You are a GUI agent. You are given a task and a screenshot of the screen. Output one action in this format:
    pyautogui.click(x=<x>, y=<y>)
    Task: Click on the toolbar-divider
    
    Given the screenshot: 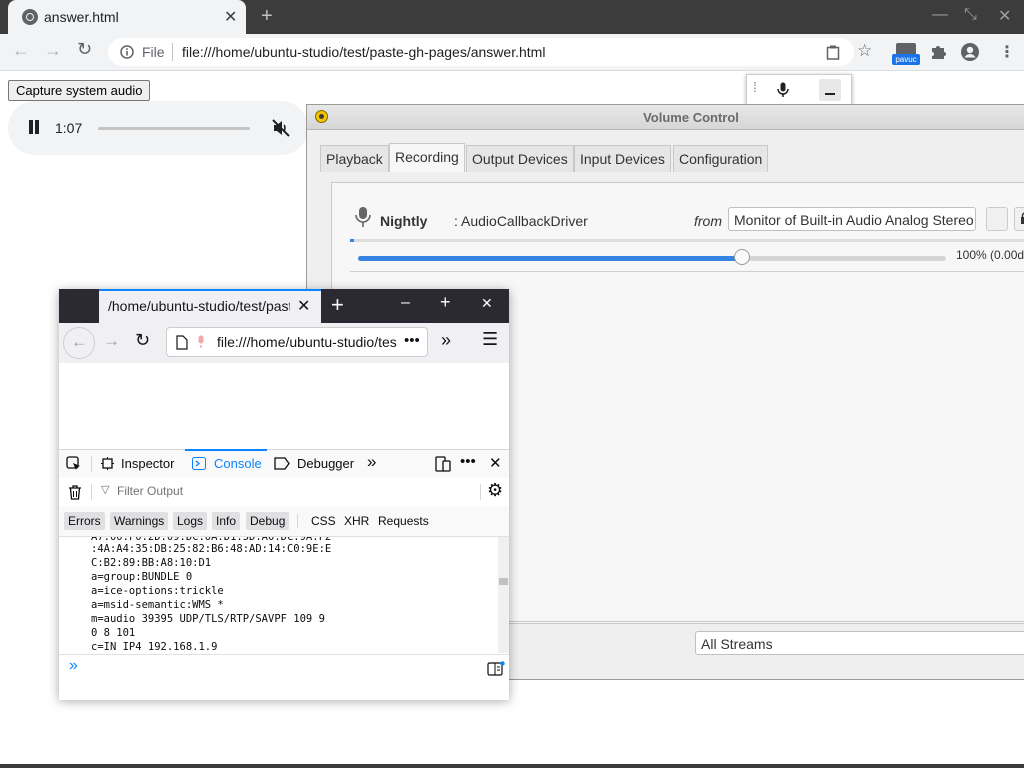 What is the action you would take?
    pyautogui.click(x=91, y=464)
    